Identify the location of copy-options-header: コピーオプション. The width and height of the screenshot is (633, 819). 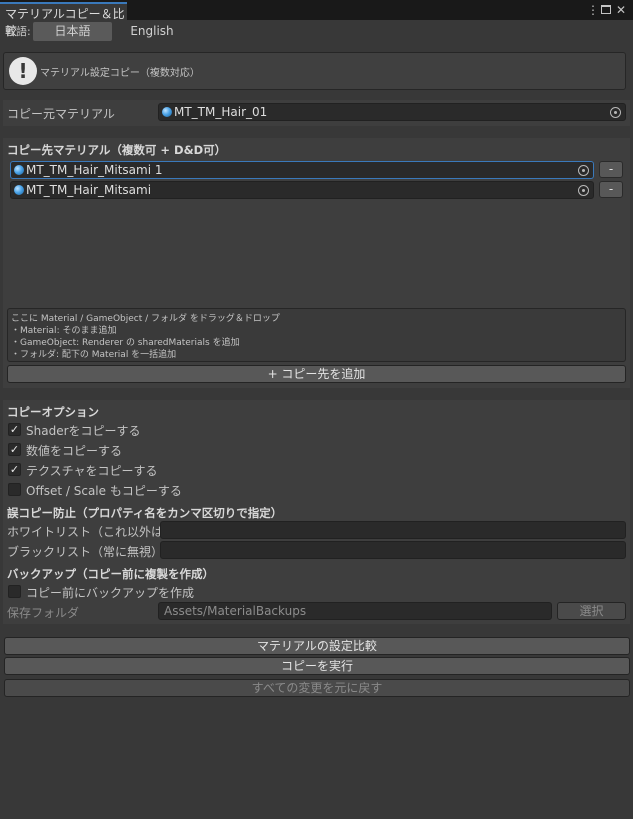
(53, 412).